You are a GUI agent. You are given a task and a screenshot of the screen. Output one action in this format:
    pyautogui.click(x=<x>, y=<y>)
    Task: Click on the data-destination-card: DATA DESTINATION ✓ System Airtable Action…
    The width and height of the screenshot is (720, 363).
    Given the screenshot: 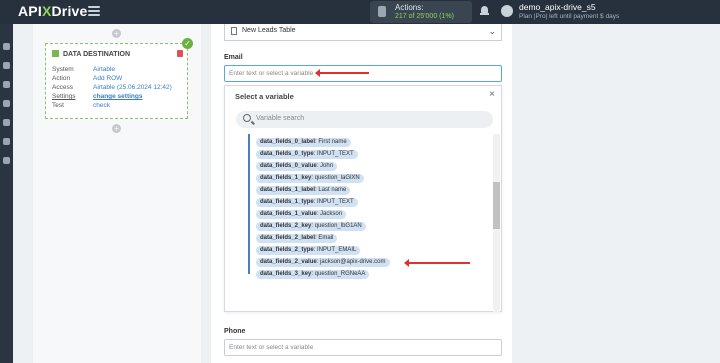 What is the action you would take?
    pyautogui.click(x=119, y=78)
    